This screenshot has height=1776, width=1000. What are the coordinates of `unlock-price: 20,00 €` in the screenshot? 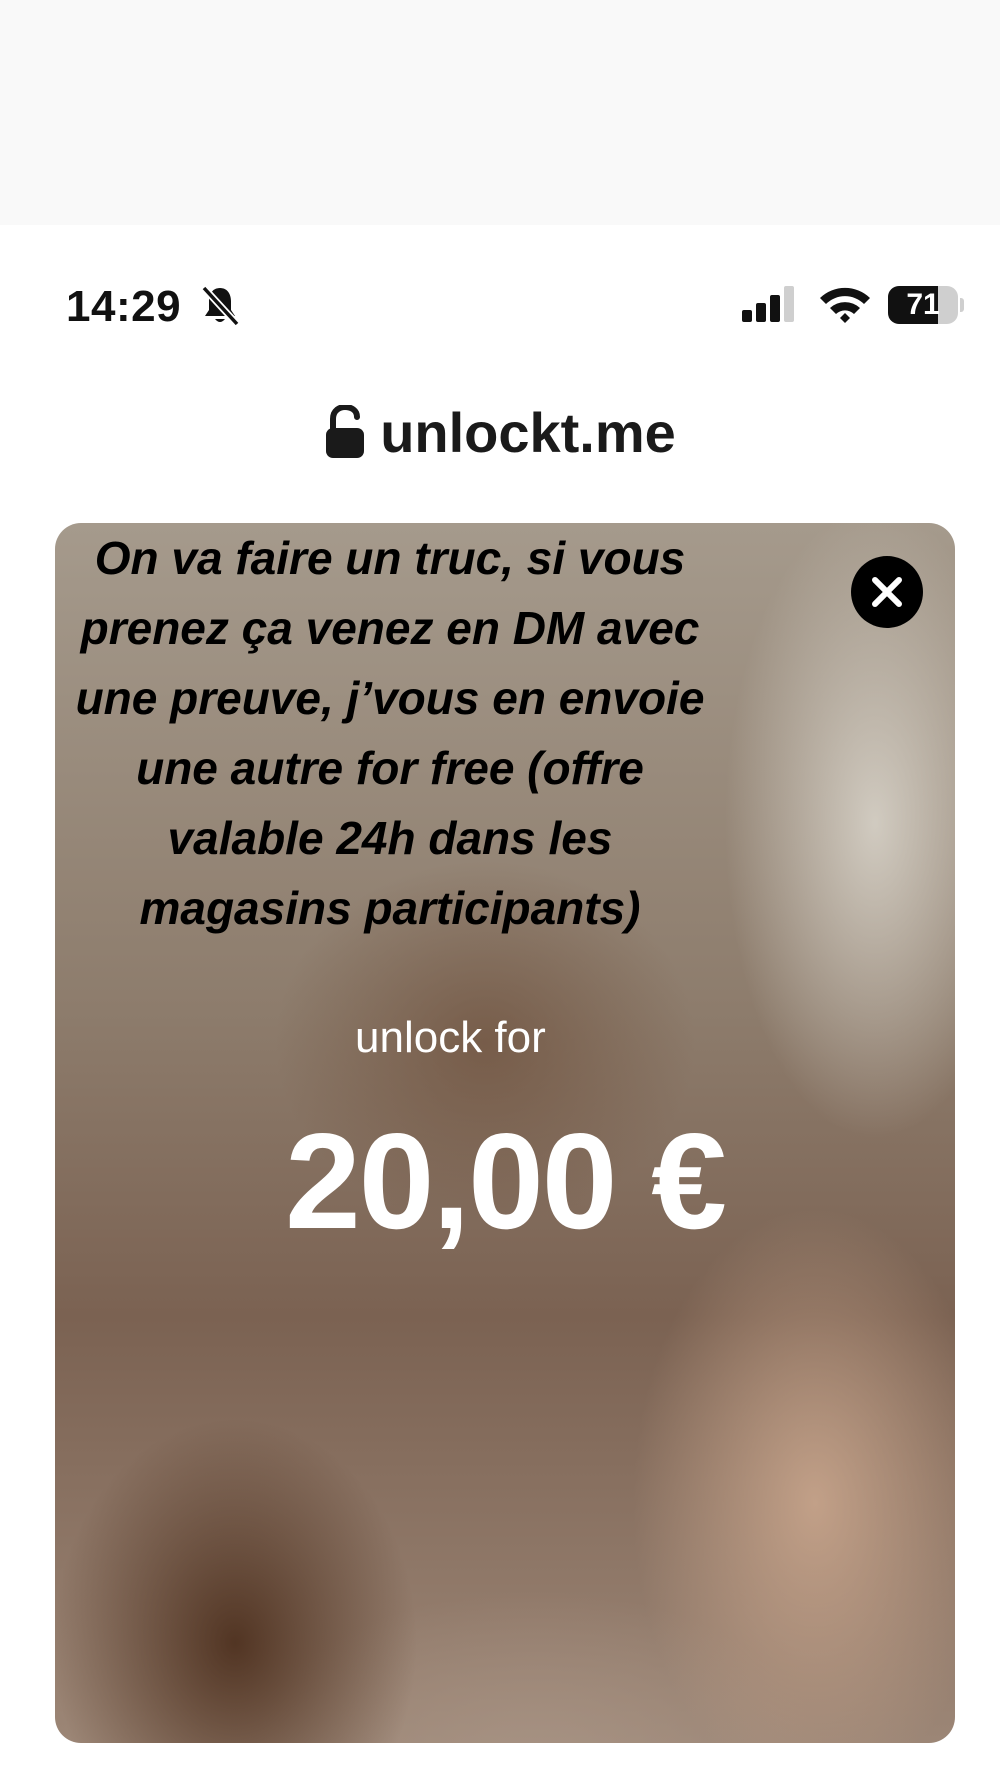 It's located at (505, 1181).